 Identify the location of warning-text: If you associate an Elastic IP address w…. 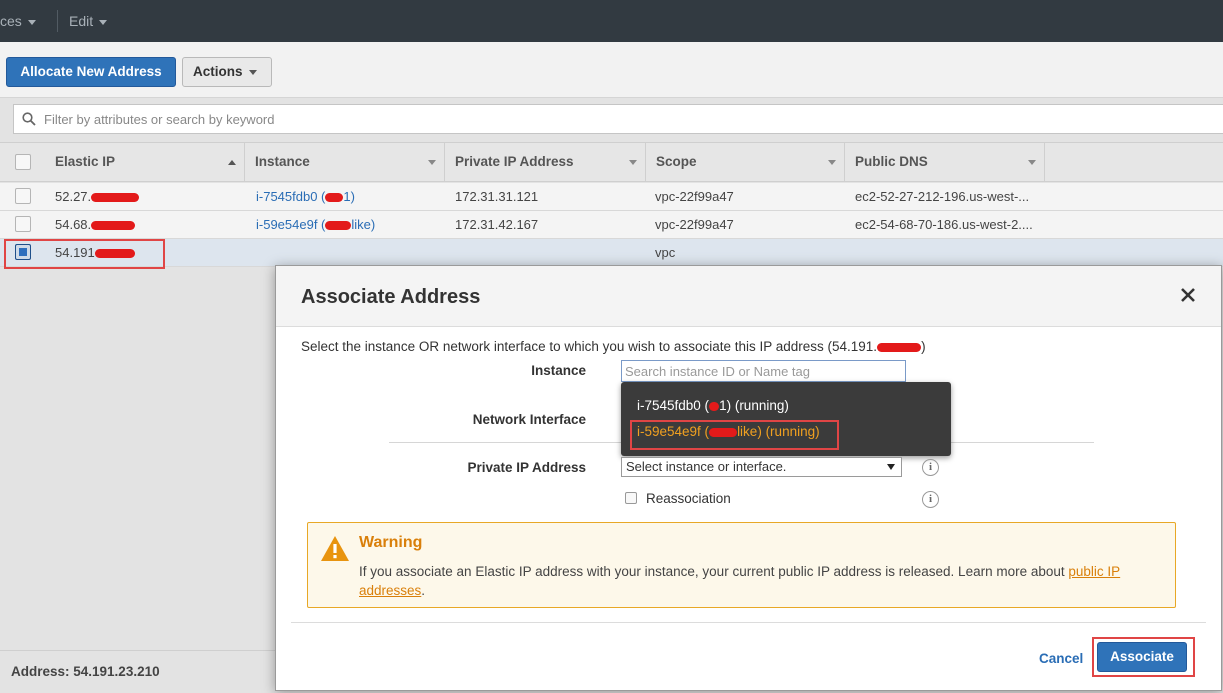
(740, 581).